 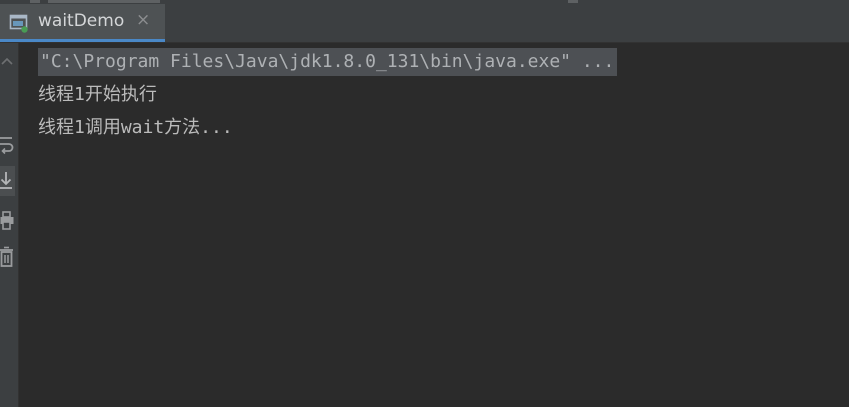 I want to click on clear-all-icon, so click(x=7, y=257).